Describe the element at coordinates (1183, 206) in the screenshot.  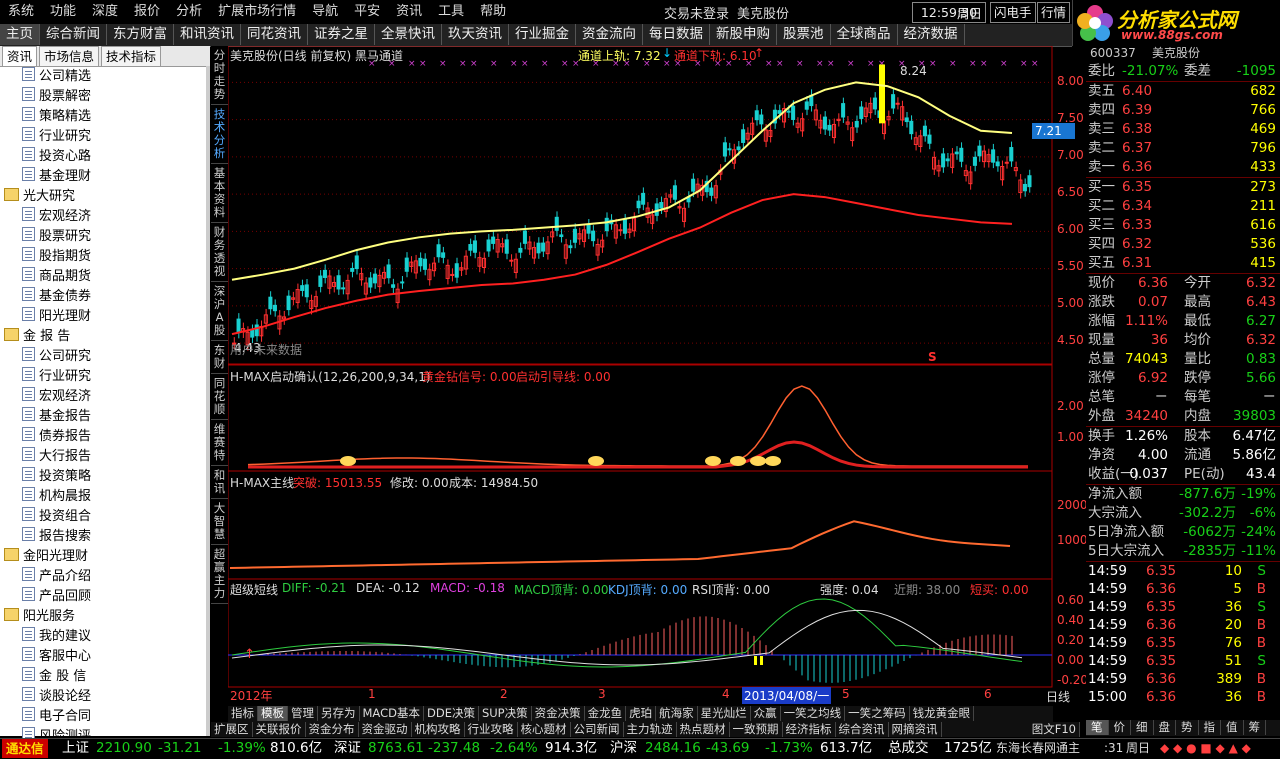
I see `quote-row: 买二 6.34 211` at that location.